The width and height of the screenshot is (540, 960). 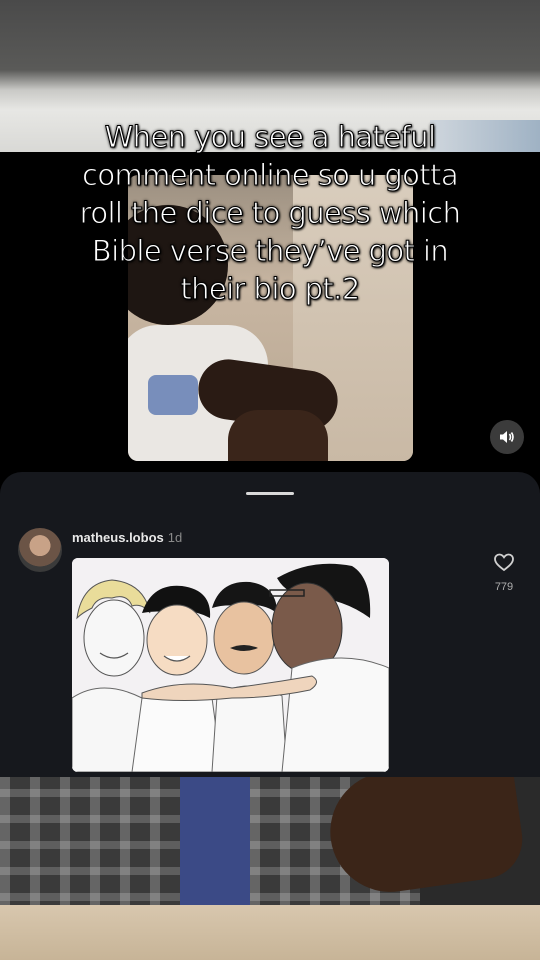 I want to click on video-shirt-logo, so click(x=173, y=395).